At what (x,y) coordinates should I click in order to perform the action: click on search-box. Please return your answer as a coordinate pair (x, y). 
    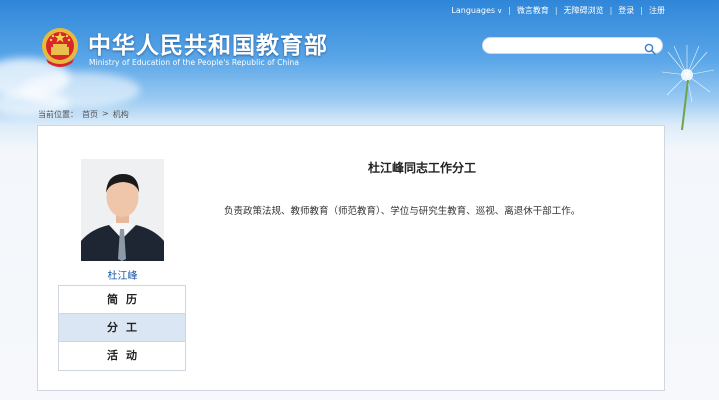
    Looking at the image, I should click on (572, 47).